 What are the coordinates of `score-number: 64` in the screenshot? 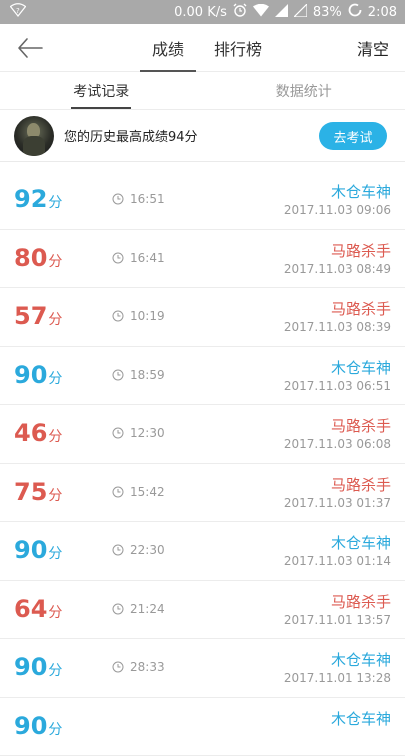 It's located at (30, 609).